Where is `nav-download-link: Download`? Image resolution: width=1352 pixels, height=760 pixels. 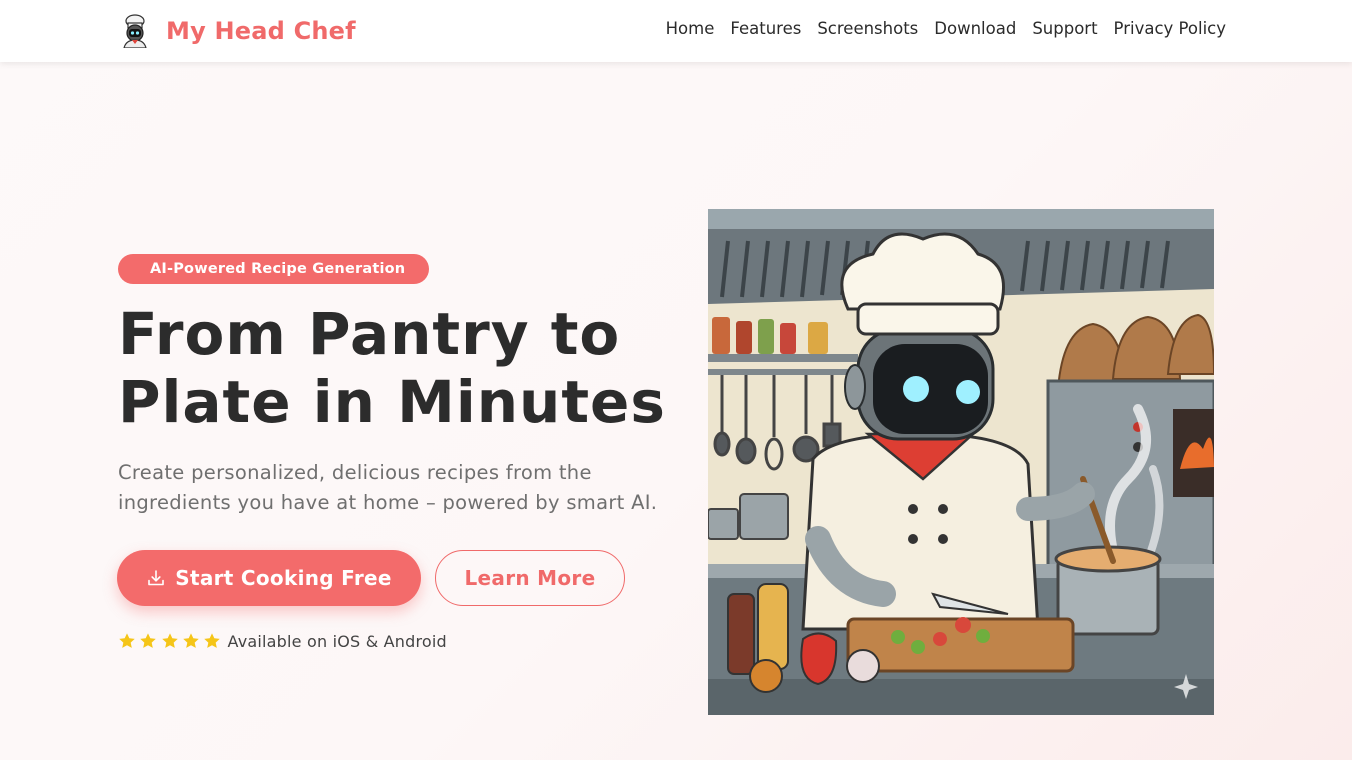 nav-download-link: Download is located at coordinates (975, 28).